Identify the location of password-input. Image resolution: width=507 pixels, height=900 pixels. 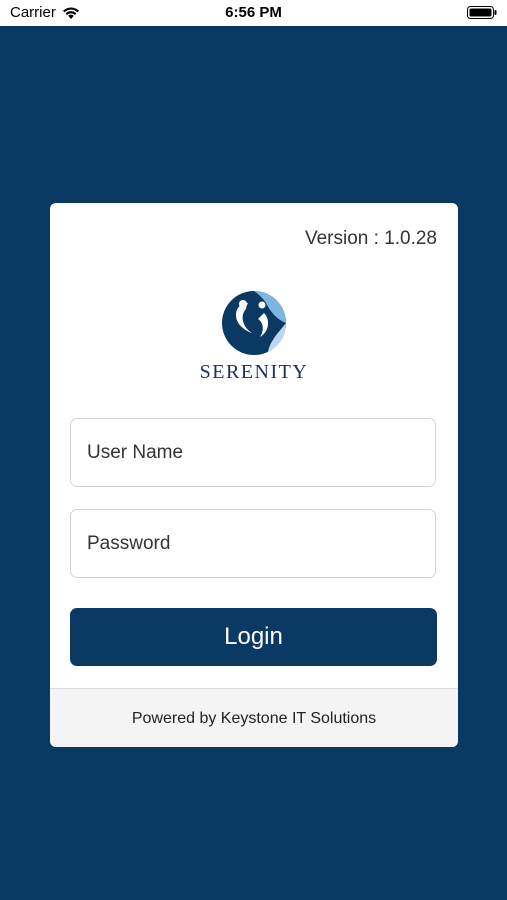
(253, 543).